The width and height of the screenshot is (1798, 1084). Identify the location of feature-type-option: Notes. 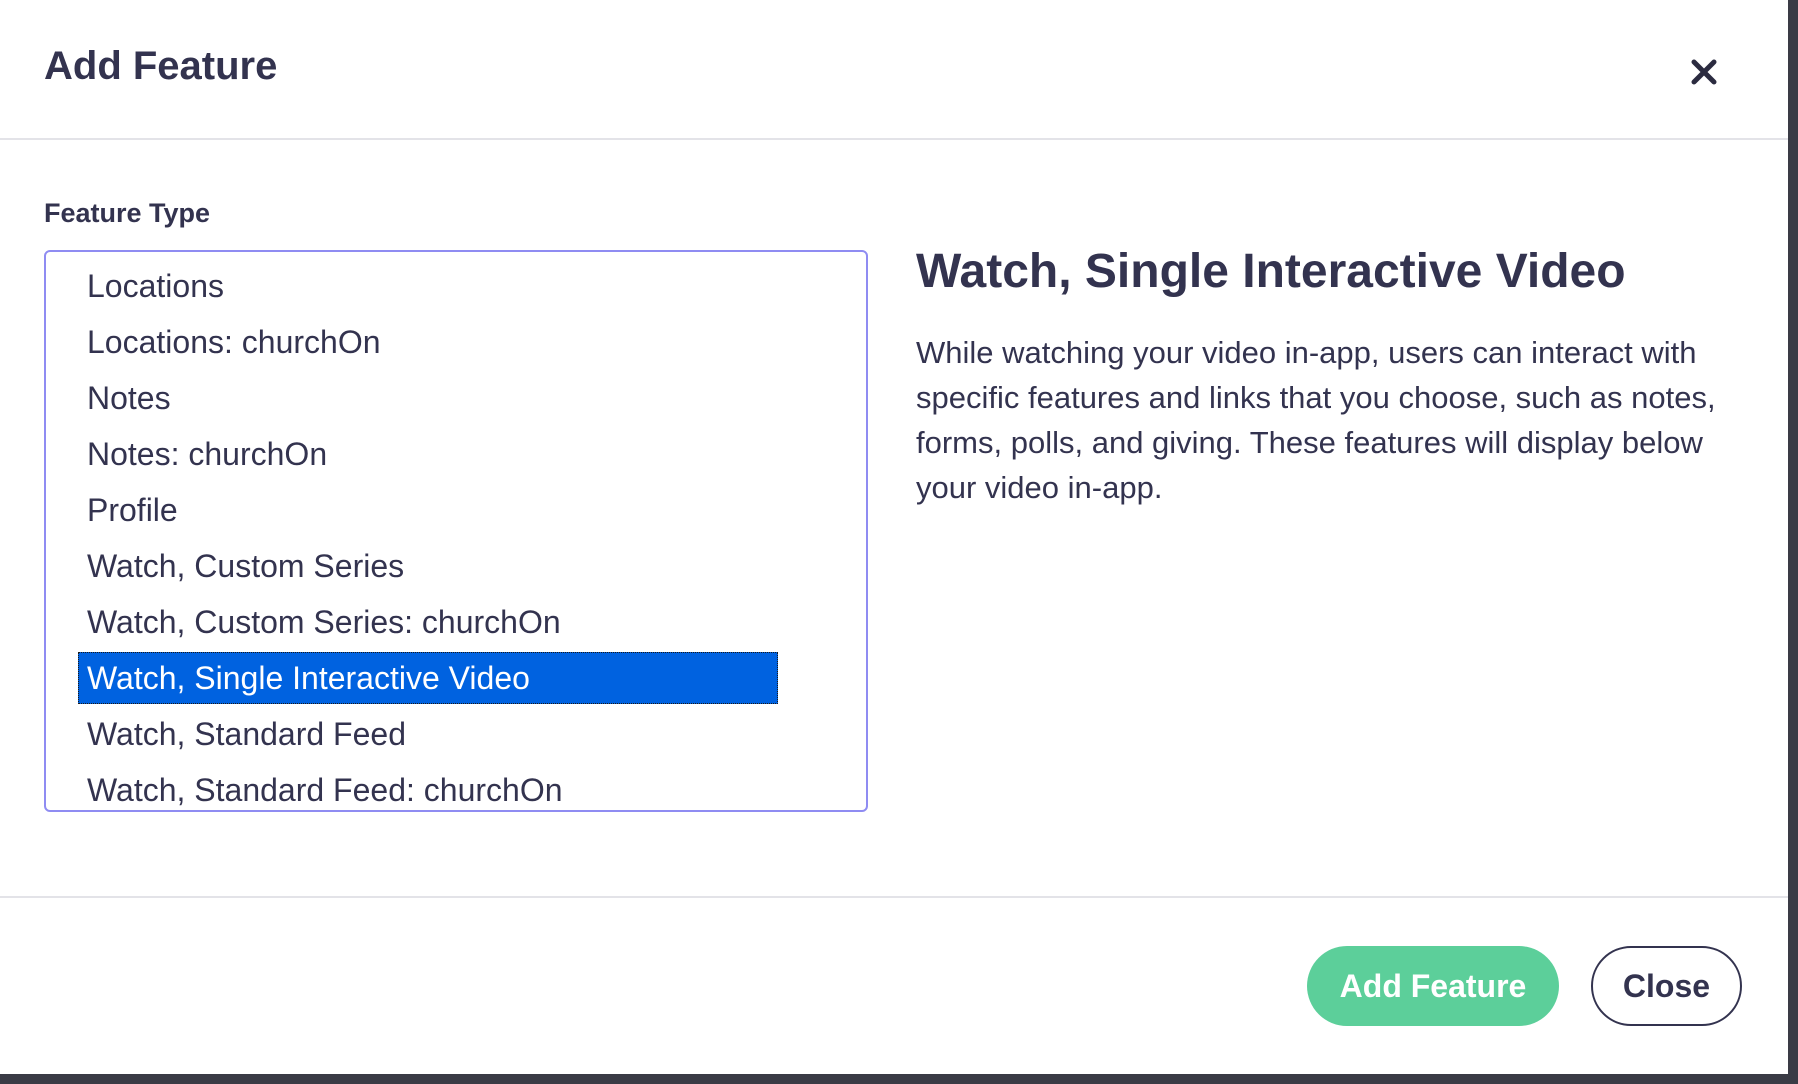
(428, 398).